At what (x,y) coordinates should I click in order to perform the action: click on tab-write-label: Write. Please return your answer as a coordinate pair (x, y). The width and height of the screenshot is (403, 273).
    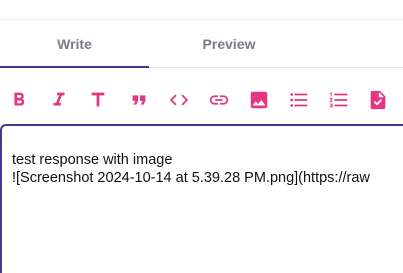
    Looking at the image, I should click on (74, 44).